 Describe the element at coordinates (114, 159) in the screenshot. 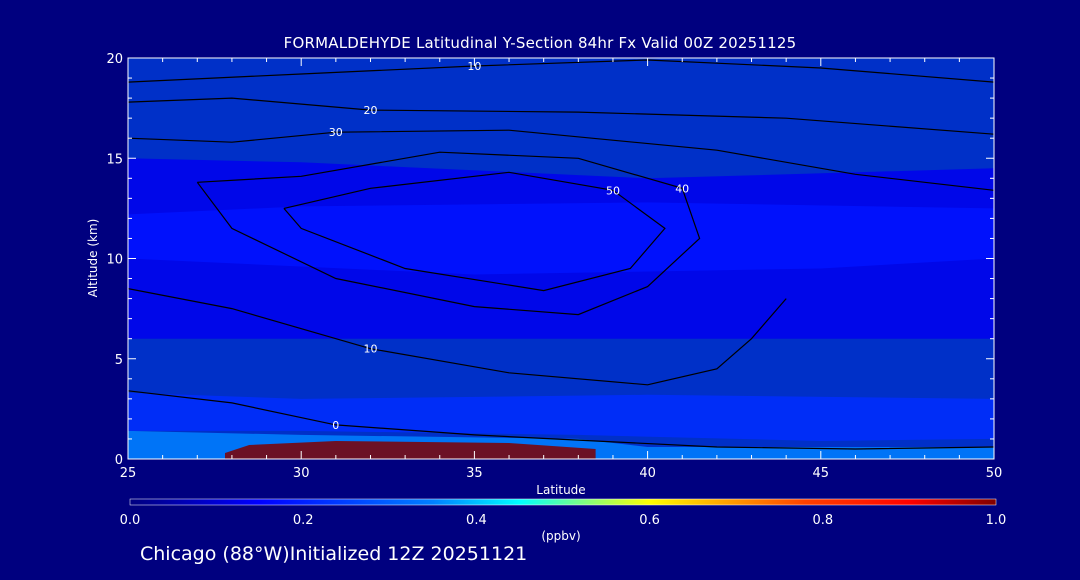

I see `y-tick-label: 15` at that location.